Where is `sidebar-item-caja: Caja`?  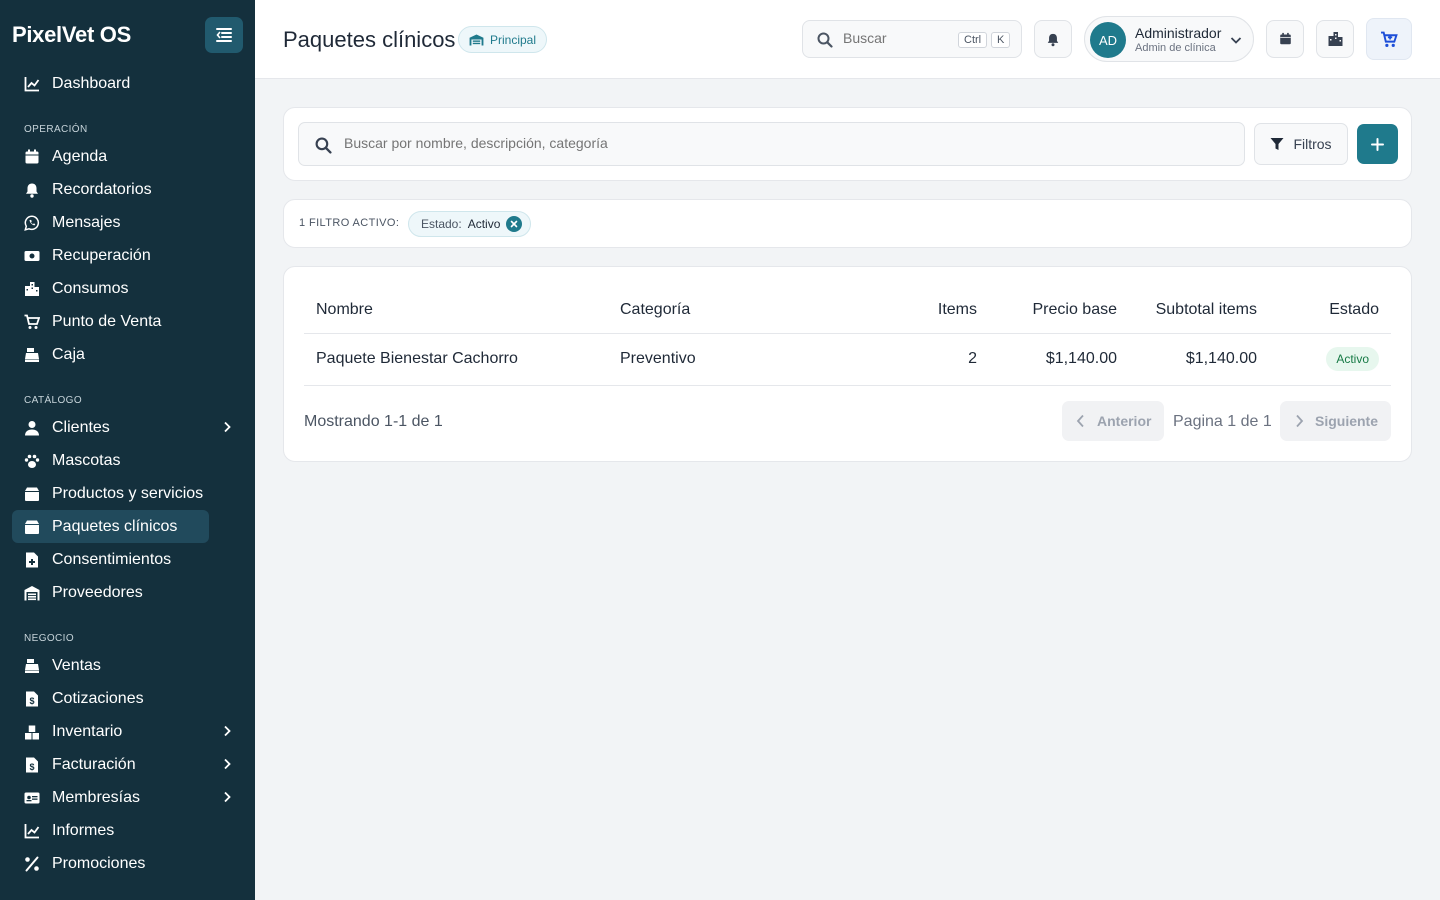
sidebar-item-caja: Caja is located at coordinates (128, 354).